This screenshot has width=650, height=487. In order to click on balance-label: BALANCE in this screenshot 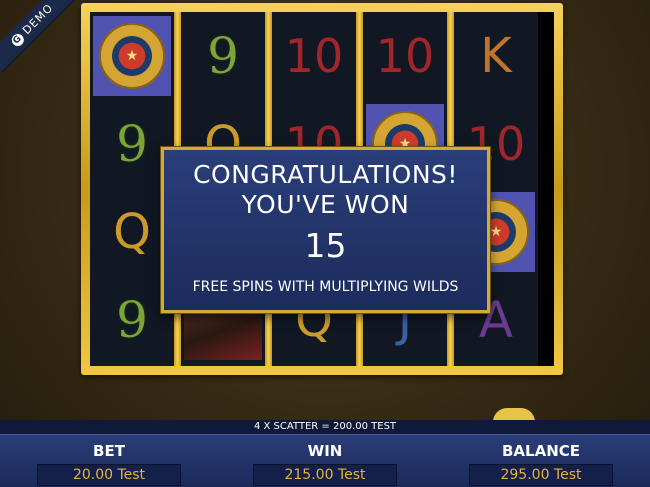, I will do `click(541, 451)`.